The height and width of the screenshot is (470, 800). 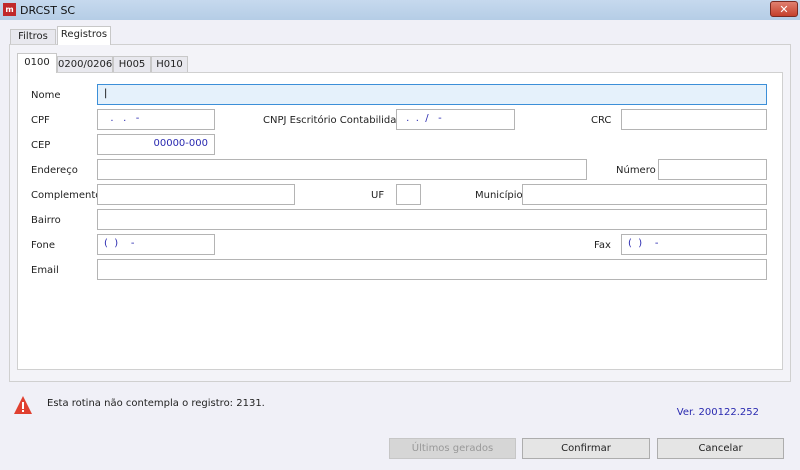 What do you see at coordinates (196, 194) in the screenshot?
I see `complemento-input` at bounding box center [196, 194].